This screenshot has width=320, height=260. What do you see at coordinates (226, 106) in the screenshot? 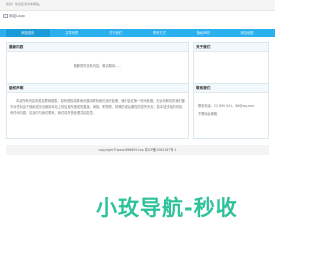
I see `contact-tel: 联系电话：22 895 941，88@qq.com` at bounding box center [226, 106].